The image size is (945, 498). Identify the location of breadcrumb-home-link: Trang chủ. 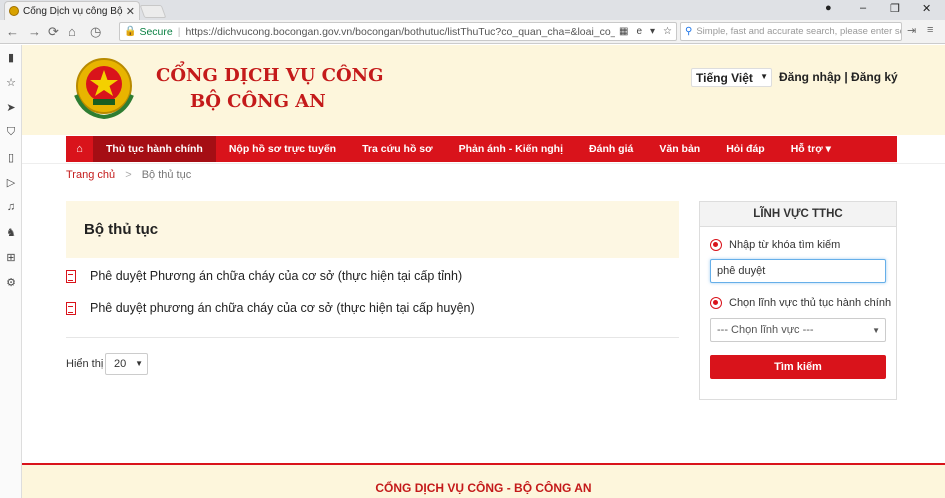
(90, 175).